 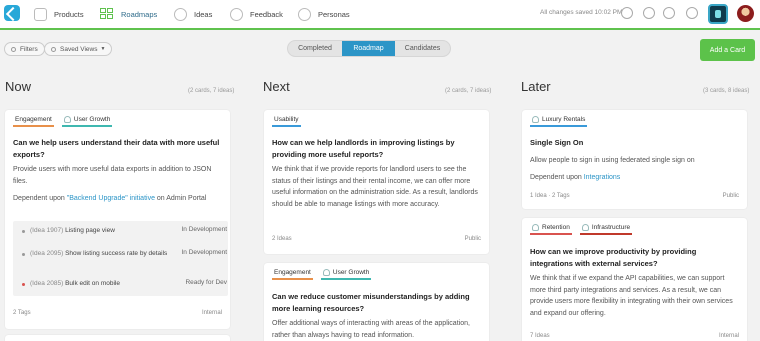 I want to click on nav-roadmaps-label: Roadmaps, so click(x=139, y=14).